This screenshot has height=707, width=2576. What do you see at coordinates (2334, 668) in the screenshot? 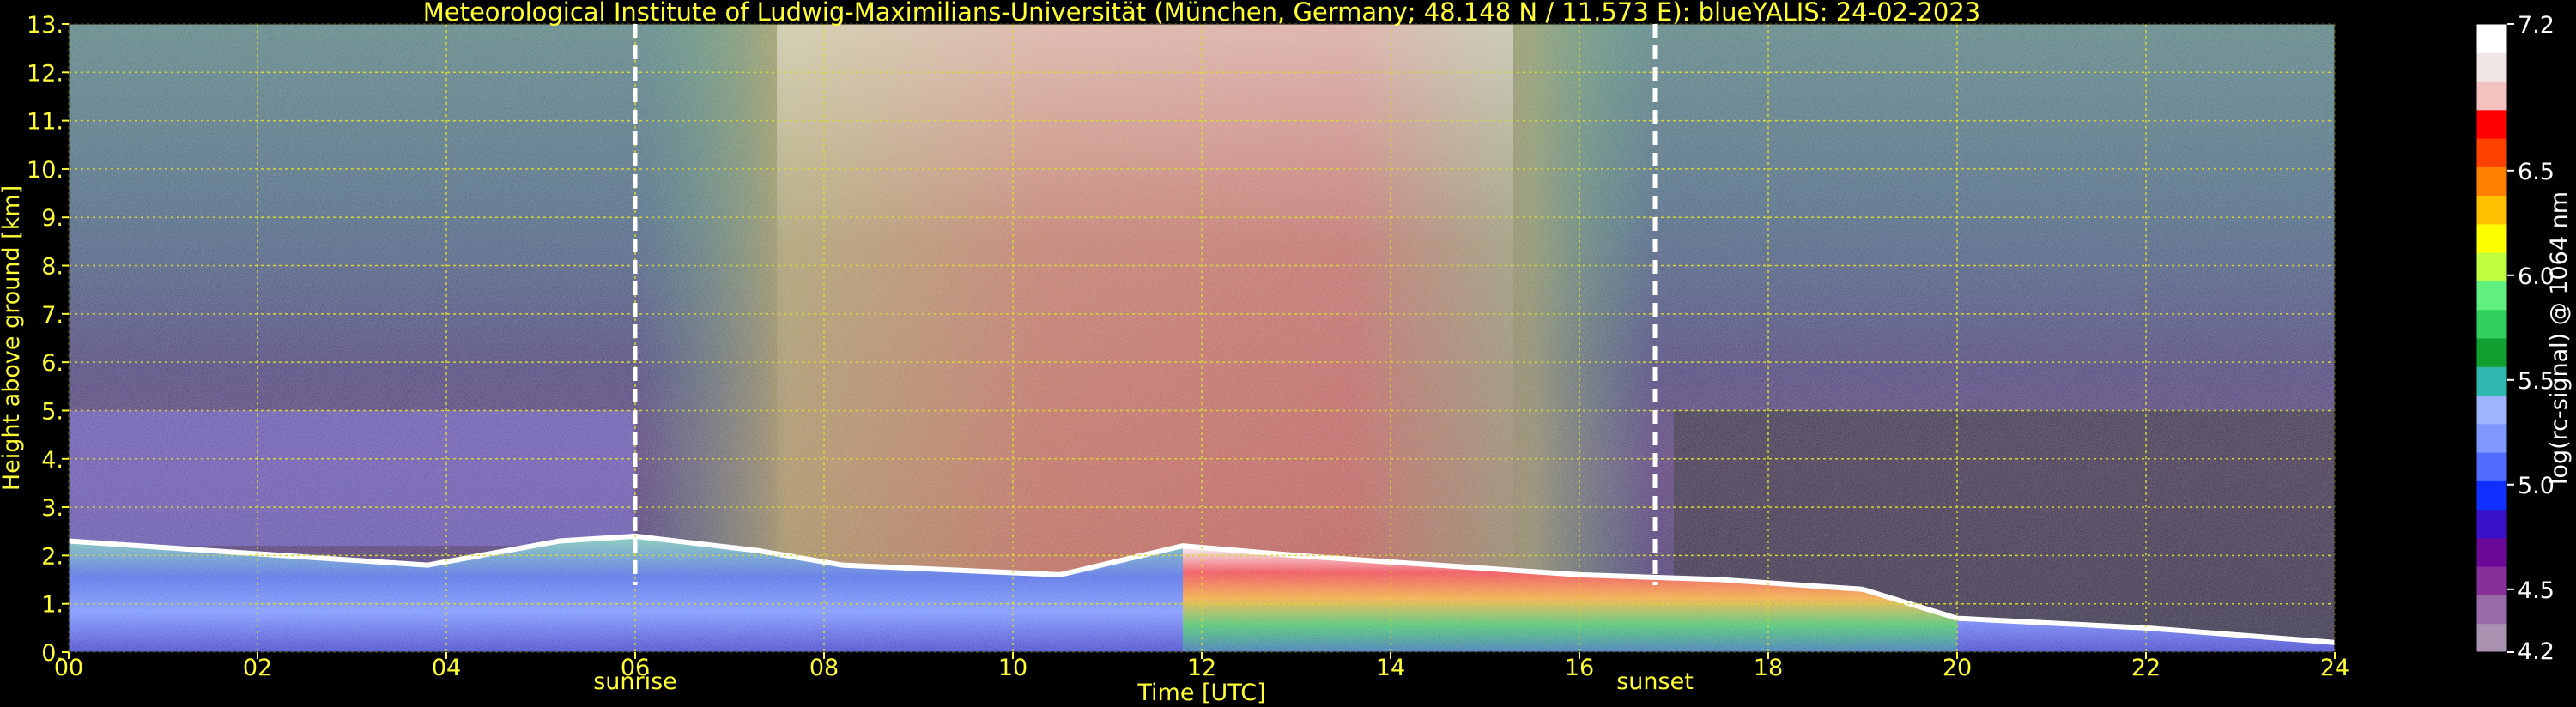
I see `x-tick-label: 24` at bounding box center [2334, 668].